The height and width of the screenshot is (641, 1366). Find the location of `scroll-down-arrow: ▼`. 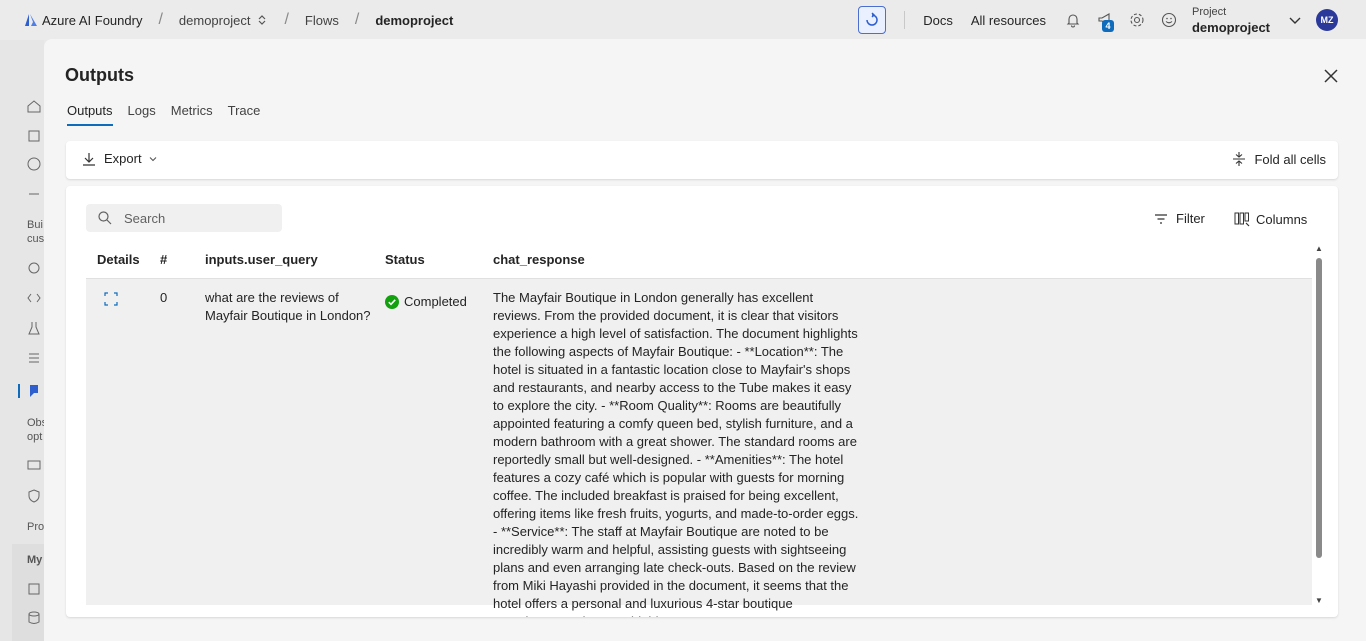

scroll-down-arrow: ▼ is located at coordinates (1319, 601).